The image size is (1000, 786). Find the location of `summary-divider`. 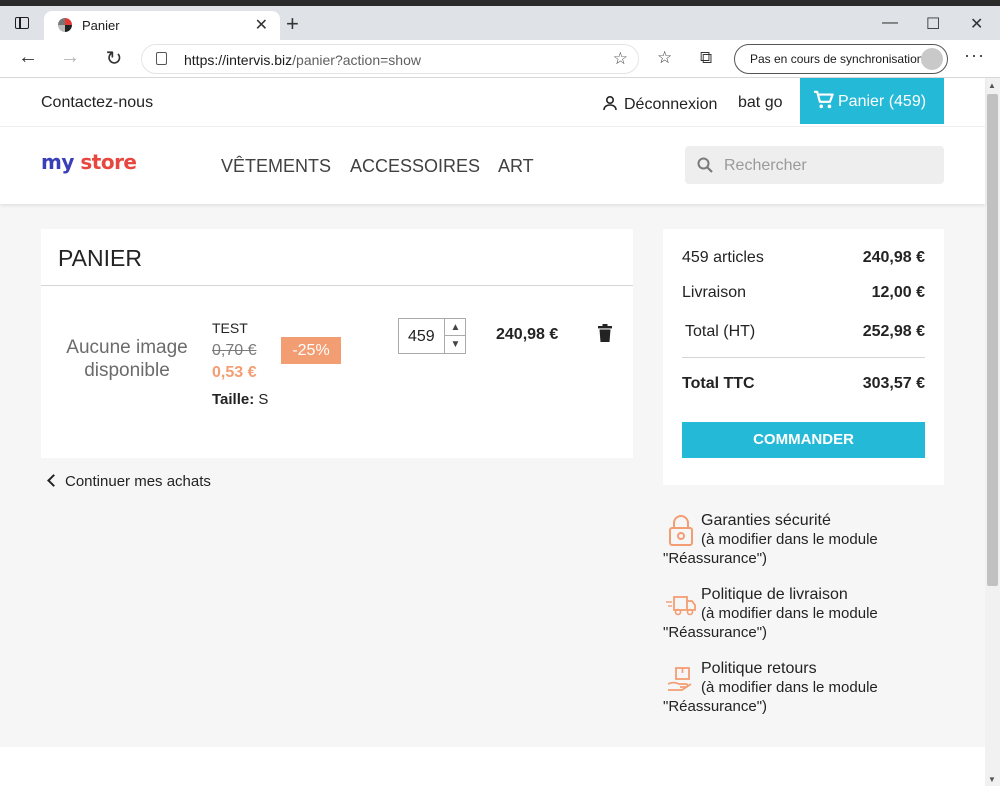

summary-divider is located at coordinates (803, 357).